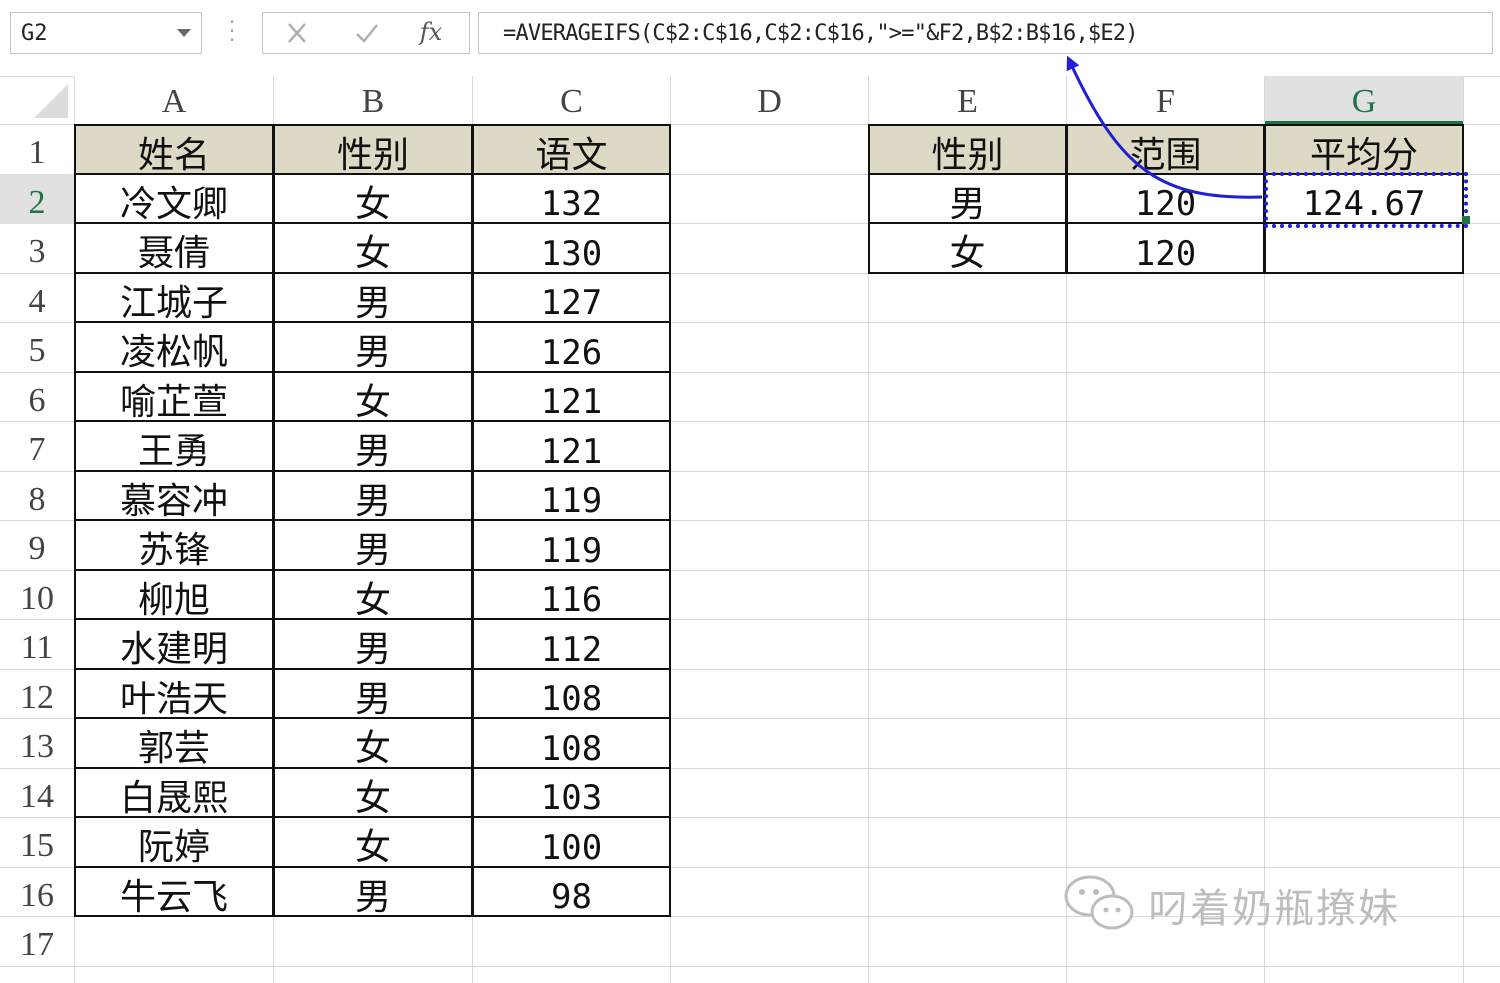  I want to click on summary-table-cell: 男, so click(967, 199).